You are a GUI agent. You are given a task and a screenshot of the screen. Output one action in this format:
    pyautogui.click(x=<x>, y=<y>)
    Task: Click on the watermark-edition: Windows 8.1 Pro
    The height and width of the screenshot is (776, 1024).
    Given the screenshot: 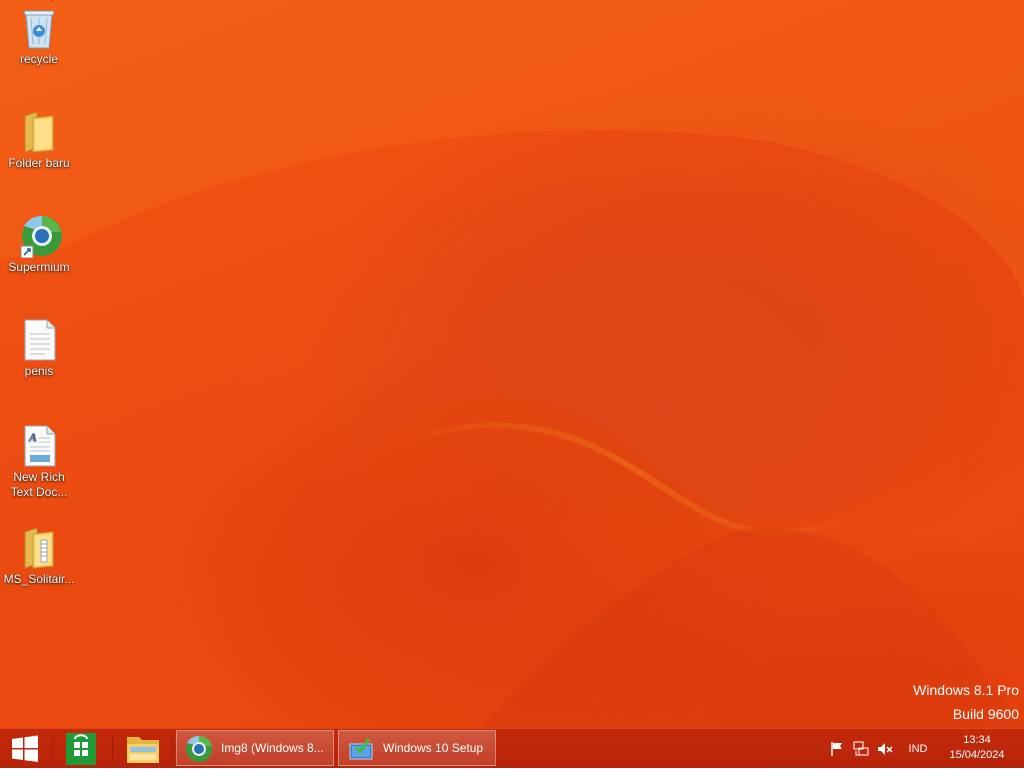 What is the action you would take?
    pyautogui.click(x=966, y=690)
    